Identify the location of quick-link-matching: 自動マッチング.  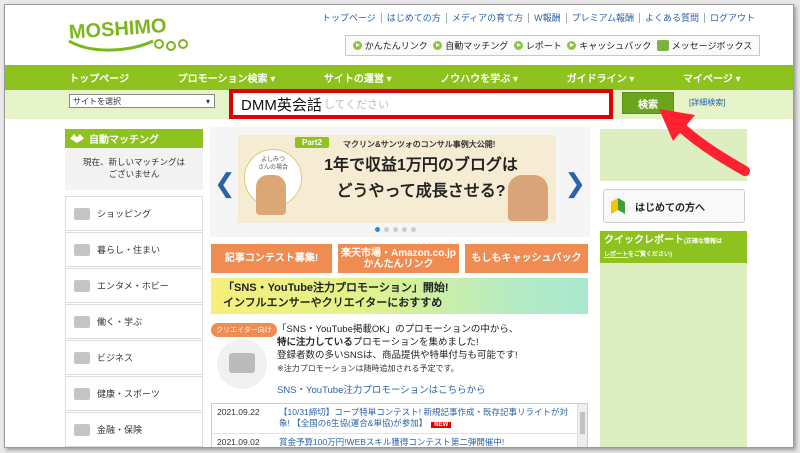
(470, 45).